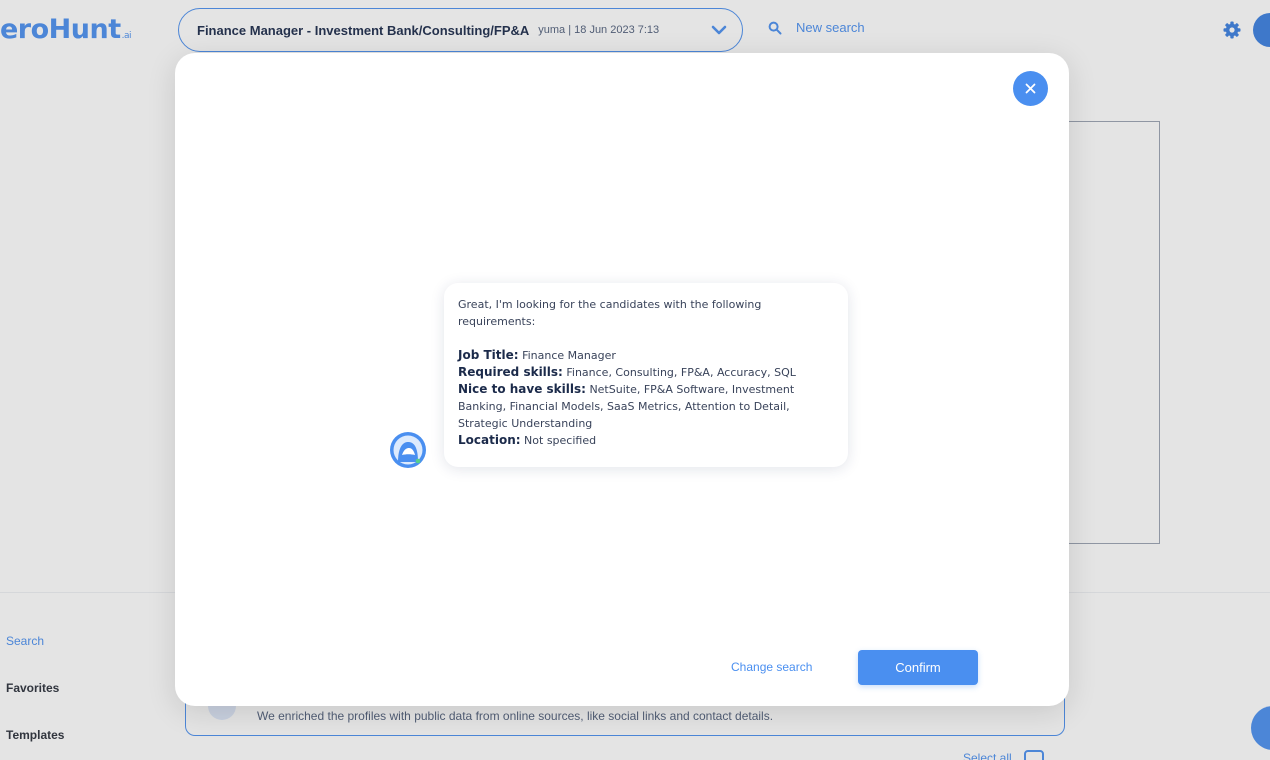 The width and height of the screenshot is (1270, 760). What do you see at coordinates (488, 355) in the screenshot?
I see `requirement-key: Job Title:` at bounding box center [488, 355].